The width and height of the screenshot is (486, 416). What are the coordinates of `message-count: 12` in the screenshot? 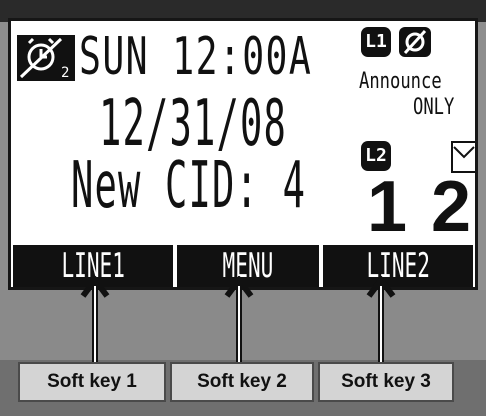 It's located at (419, 207).